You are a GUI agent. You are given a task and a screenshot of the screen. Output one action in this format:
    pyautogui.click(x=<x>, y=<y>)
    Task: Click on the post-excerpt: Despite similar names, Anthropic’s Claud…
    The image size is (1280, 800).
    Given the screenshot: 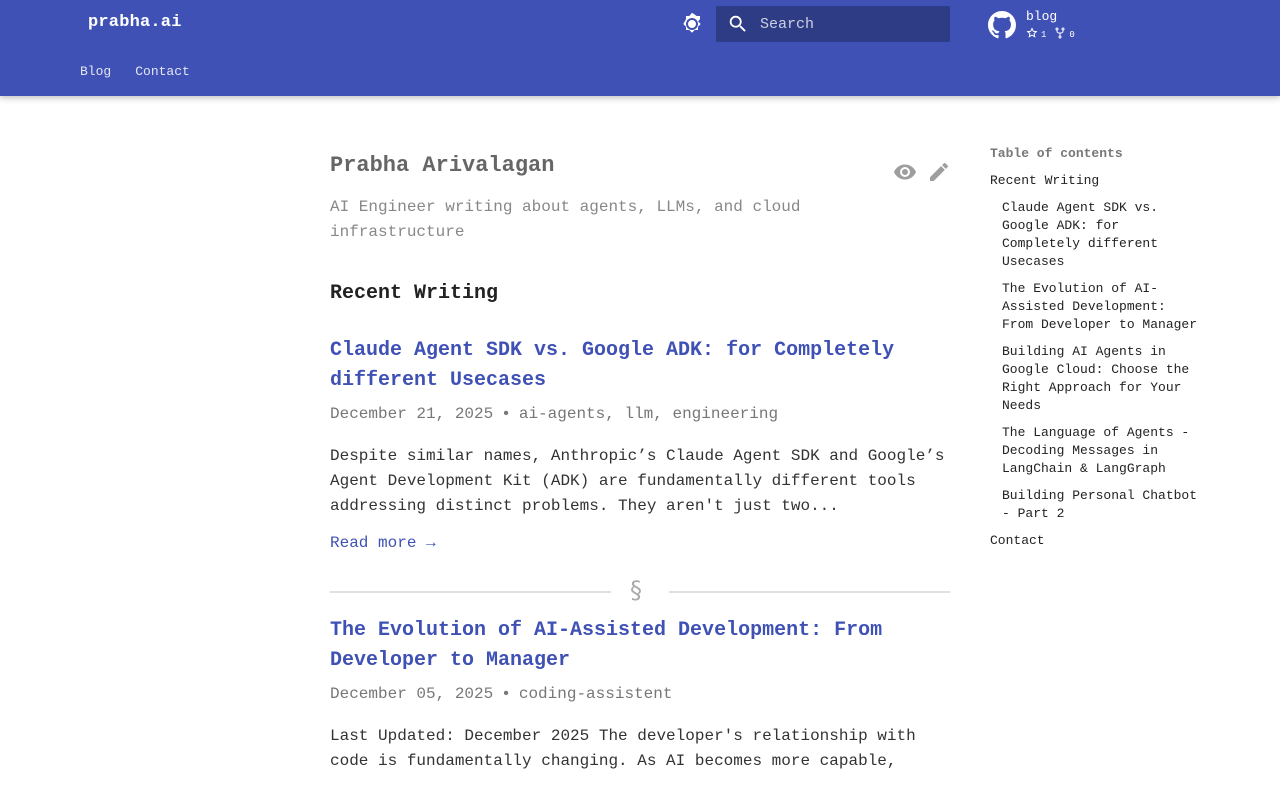 What is the action you would take?
    pyautogui.click(x=637, y=481)
    